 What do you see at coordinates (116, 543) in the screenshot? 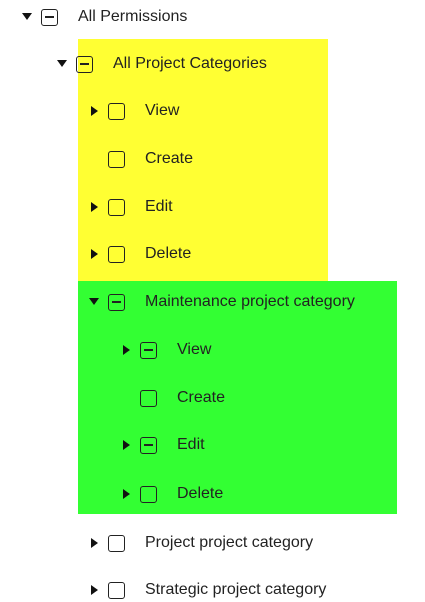
I see `checkbox-project-category` at bounding box center [116, 543].